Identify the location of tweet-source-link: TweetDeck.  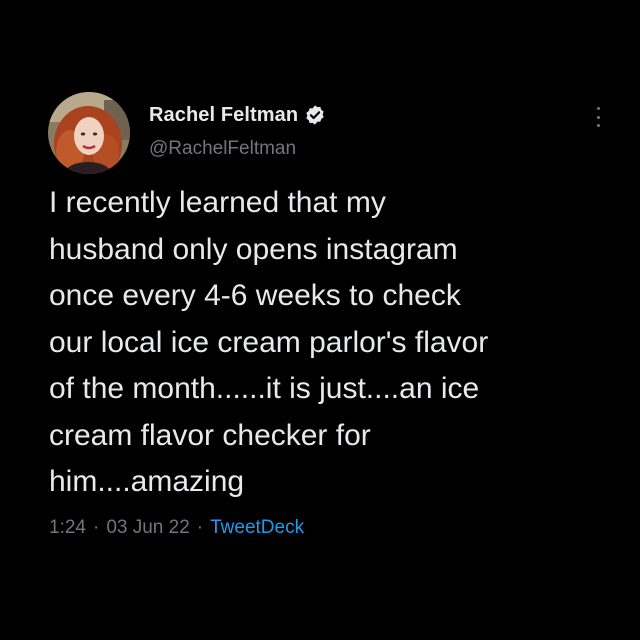
(257, 528).